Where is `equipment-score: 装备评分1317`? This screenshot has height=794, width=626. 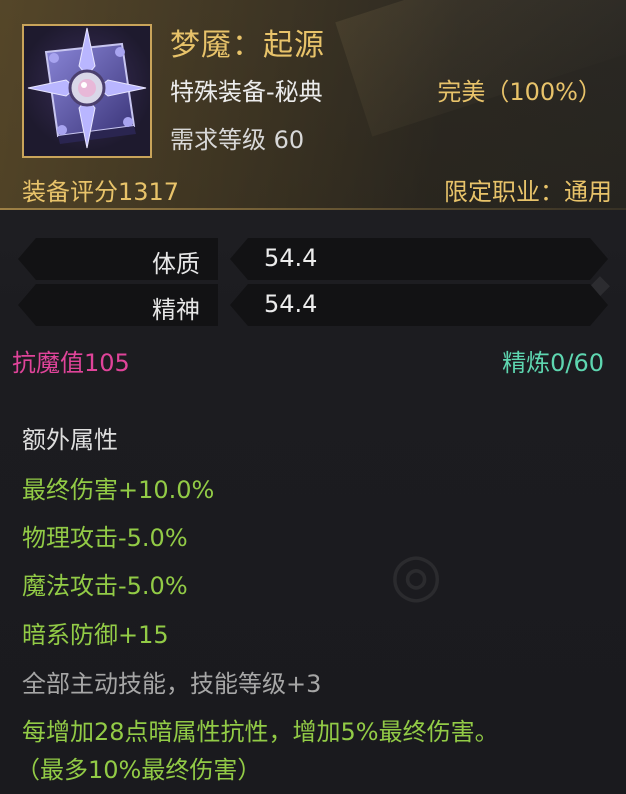
equipment-score: 装备评分1317 is located at coordinates (101, 192).